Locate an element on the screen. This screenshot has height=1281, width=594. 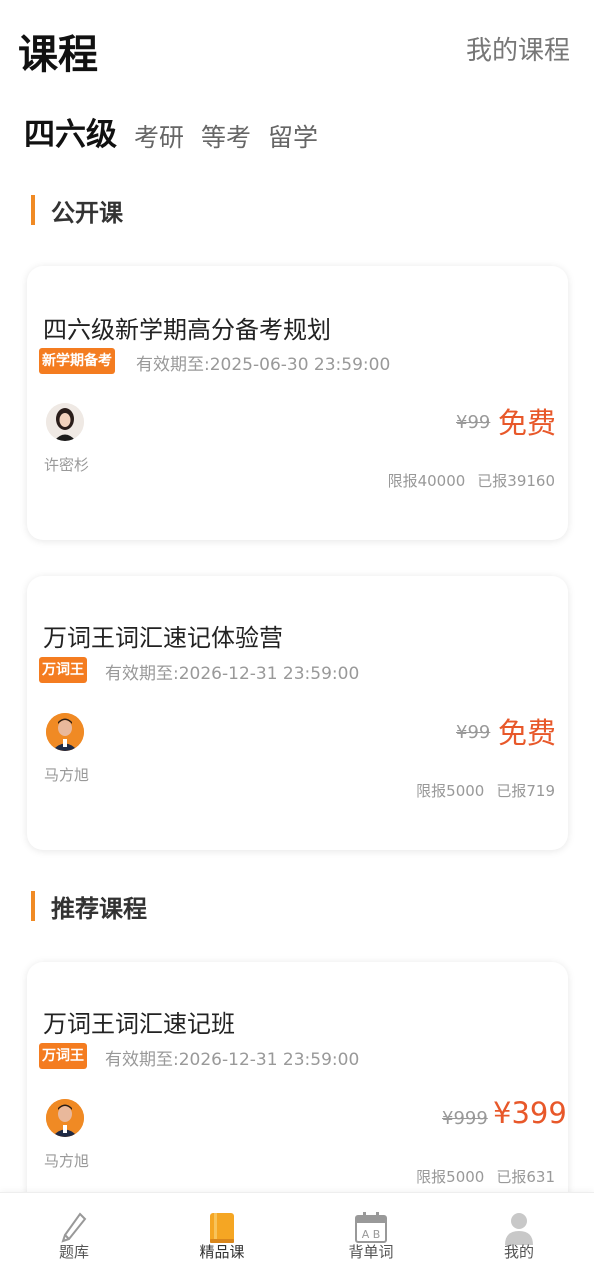
enroll-info: 限报40000 已报39160 is located at coordinates (465, 480).